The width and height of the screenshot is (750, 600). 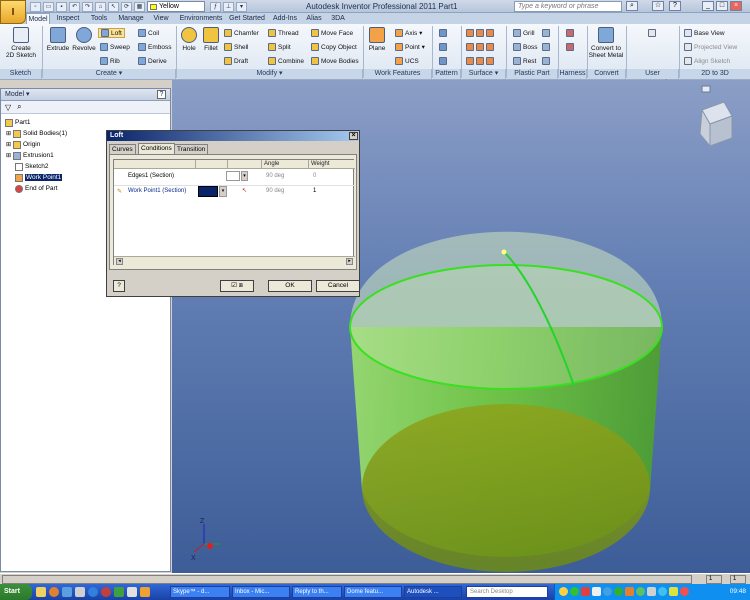 I want to click on row-weight: 0, so click(x=314, y=176).